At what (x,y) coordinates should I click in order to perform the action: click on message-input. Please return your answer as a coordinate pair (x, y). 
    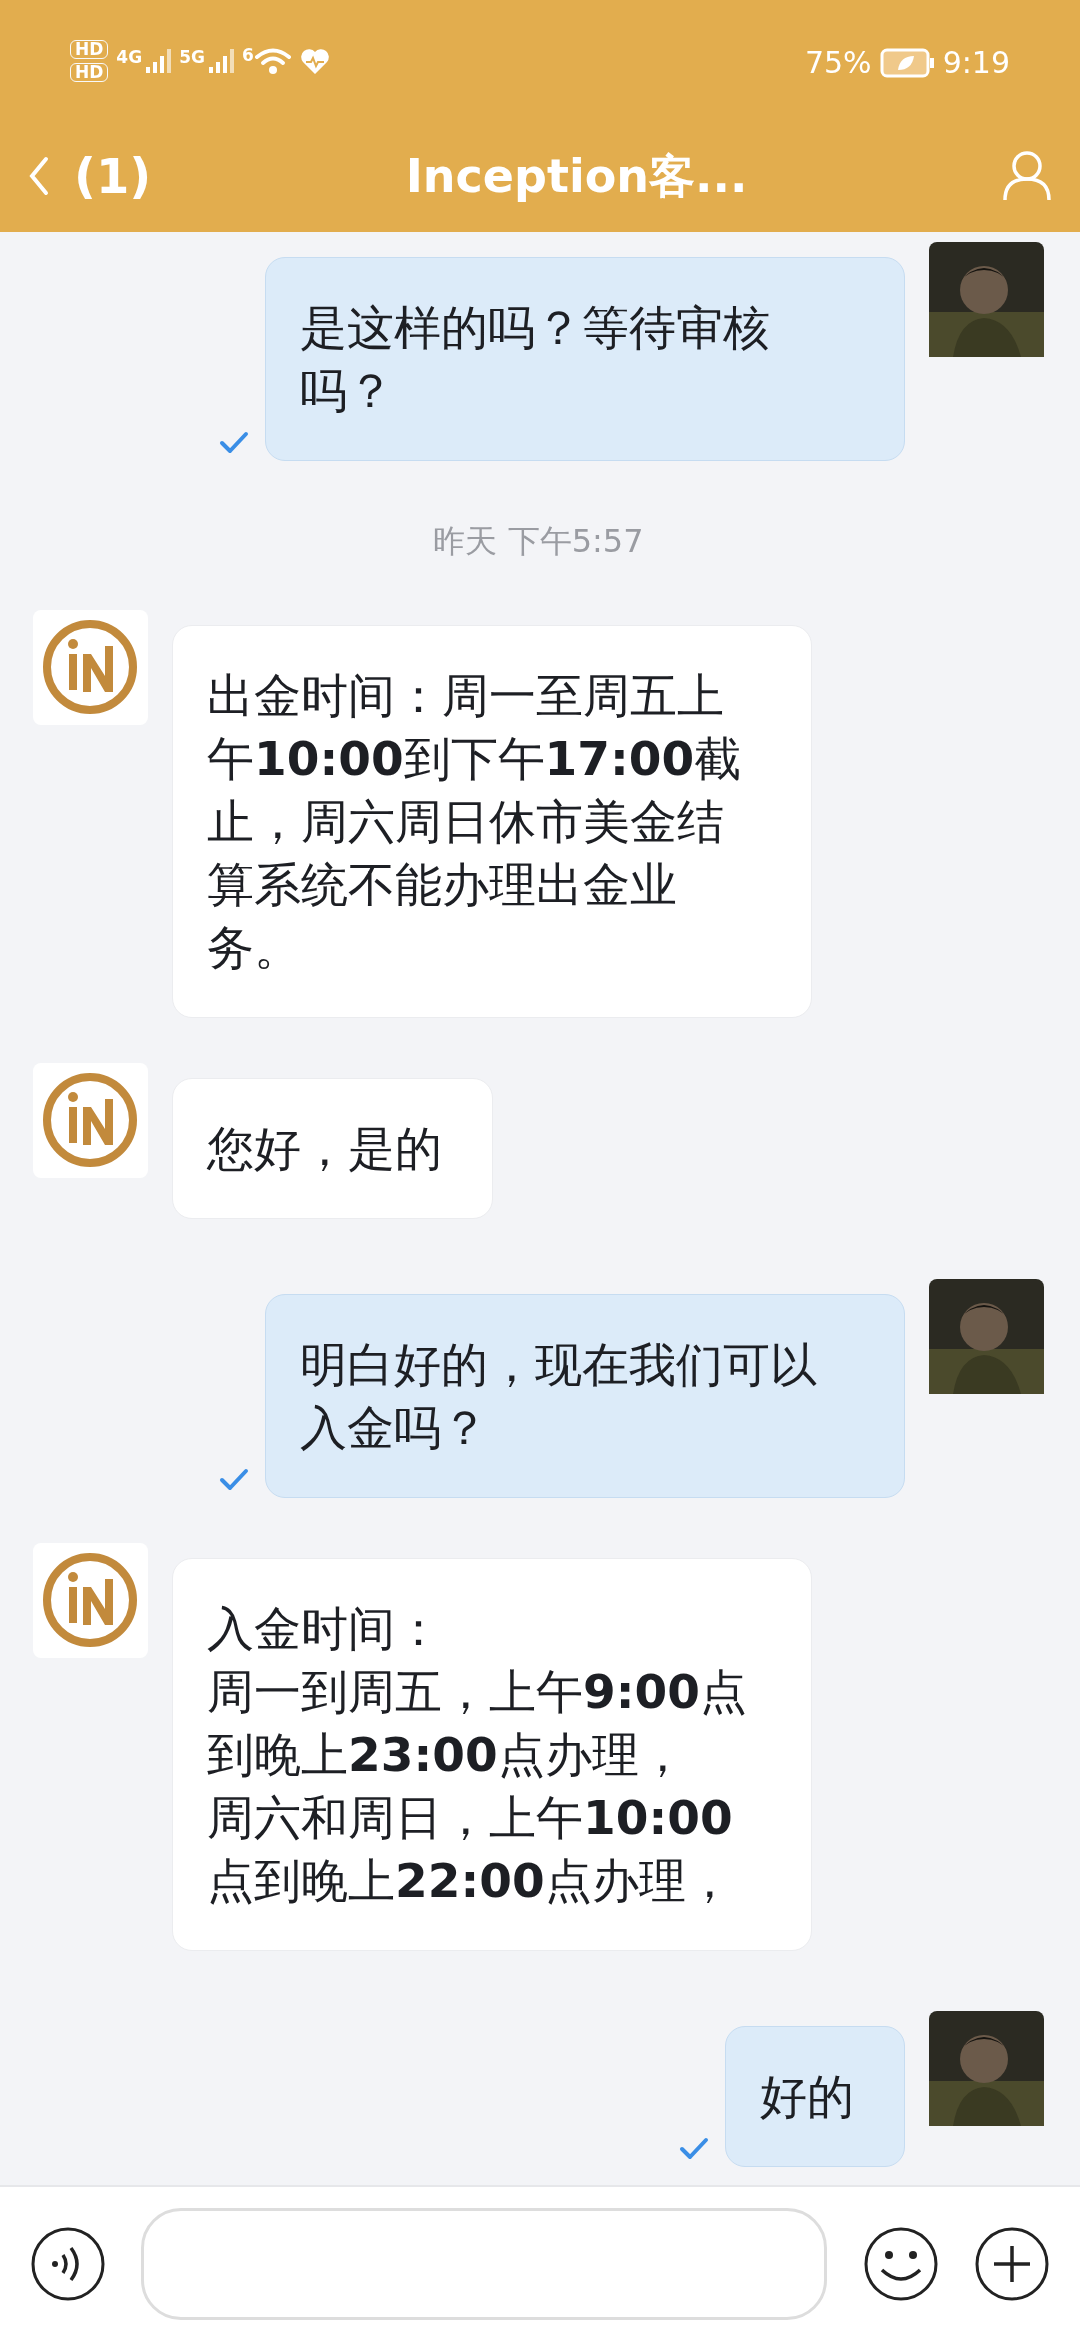
    Looking at the image, I should click on (484, 2263).